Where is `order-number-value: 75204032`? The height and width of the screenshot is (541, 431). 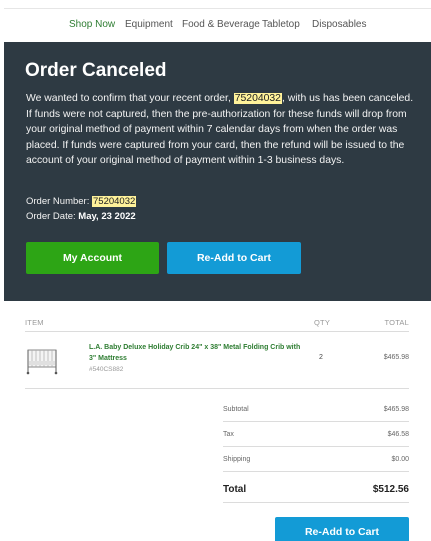 order-number-value: 75204032 is located at coordinates (114, 201).